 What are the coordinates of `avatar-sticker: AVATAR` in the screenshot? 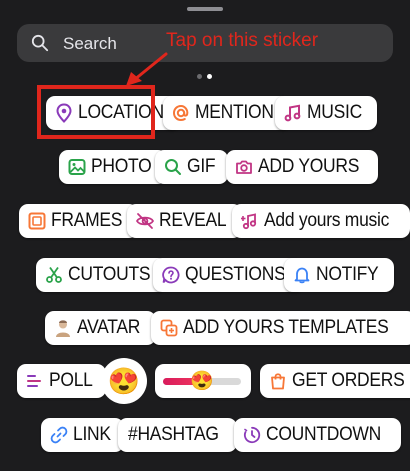 It's located at (100, 328).